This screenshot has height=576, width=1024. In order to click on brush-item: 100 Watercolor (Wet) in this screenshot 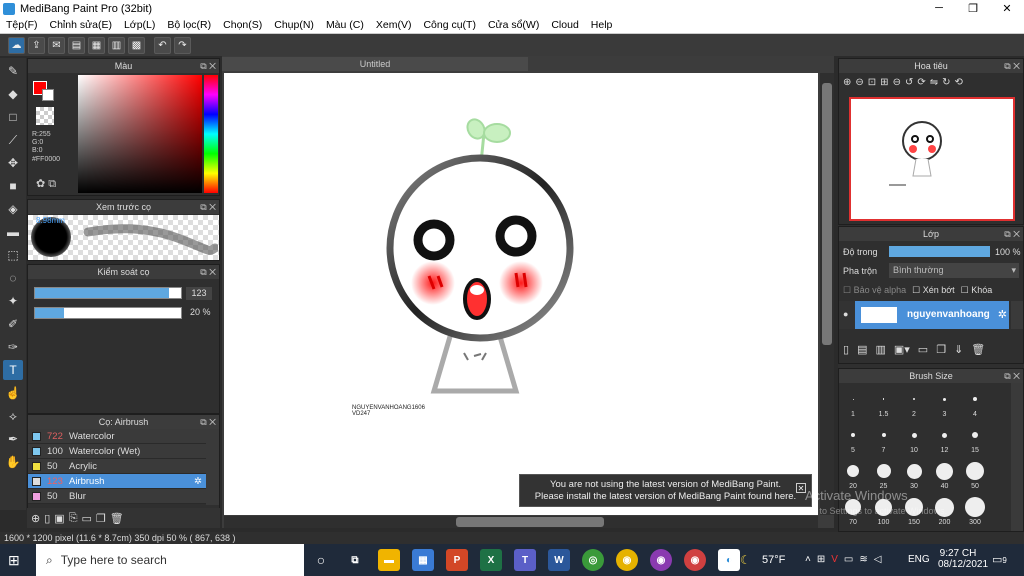, I will do `click(117, 451)`.